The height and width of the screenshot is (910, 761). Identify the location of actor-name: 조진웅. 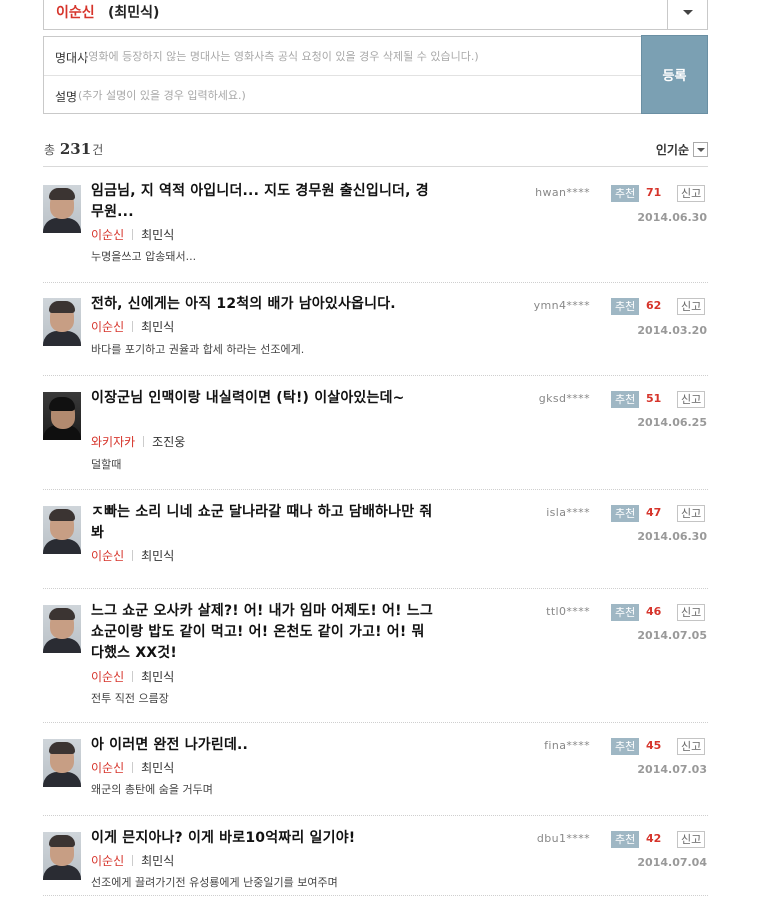
(168, 442).